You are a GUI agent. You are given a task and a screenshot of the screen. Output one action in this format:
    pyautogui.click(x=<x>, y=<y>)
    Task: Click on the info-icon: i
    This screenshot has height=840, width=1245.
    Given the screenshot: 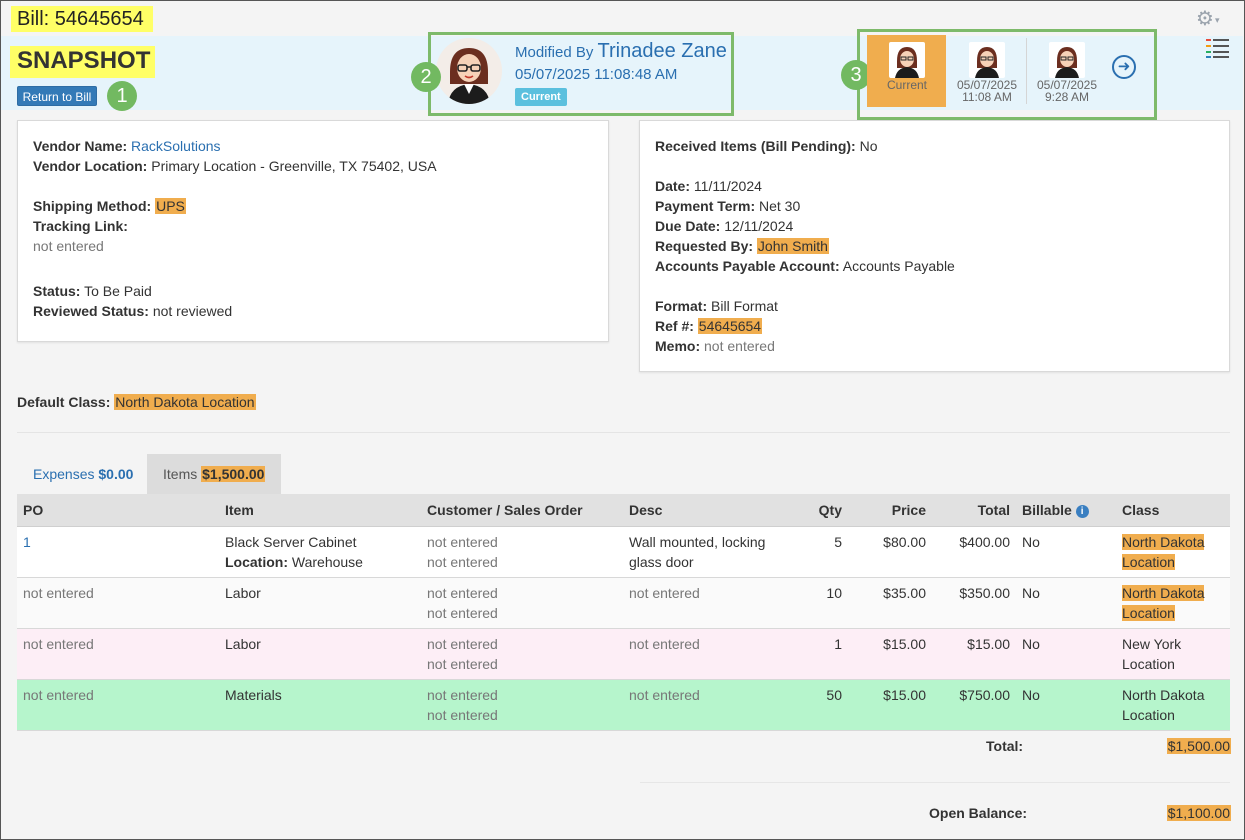 What is the action you would take?
    pyautogui.click(x=1082, y=511)
    